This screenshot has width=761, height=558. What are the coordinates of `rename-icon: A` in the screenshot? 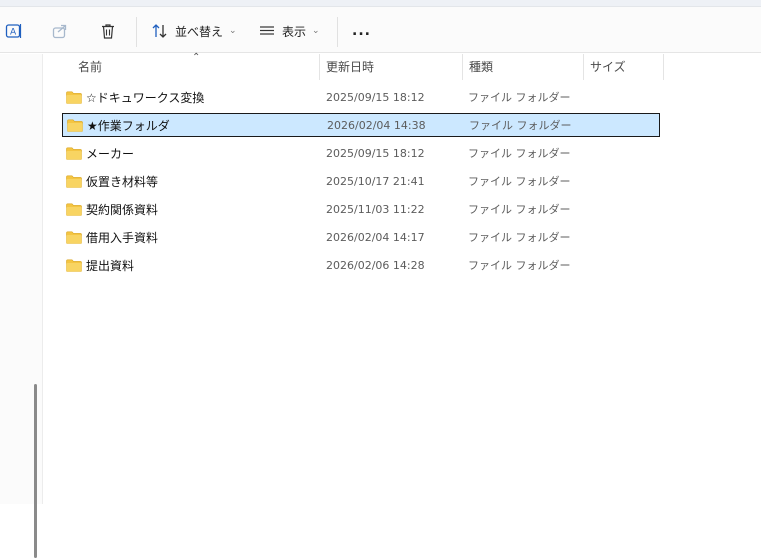 It's located at (14, 31).